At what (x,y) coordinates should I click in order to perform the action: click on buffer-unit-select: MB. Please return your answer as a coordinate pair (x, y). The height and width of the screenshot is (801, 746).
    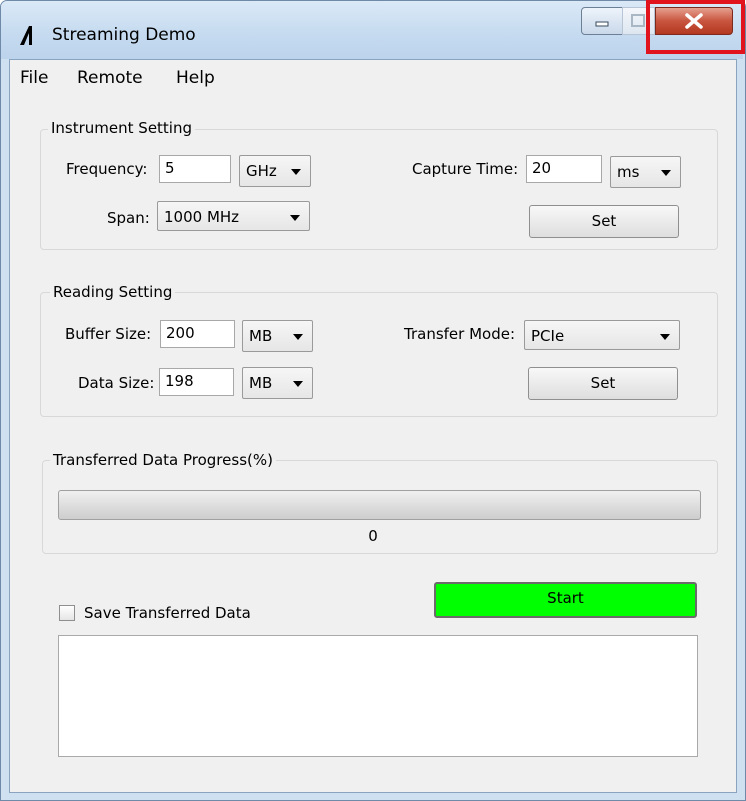
    Looking at the image, I should click on (277, 336).